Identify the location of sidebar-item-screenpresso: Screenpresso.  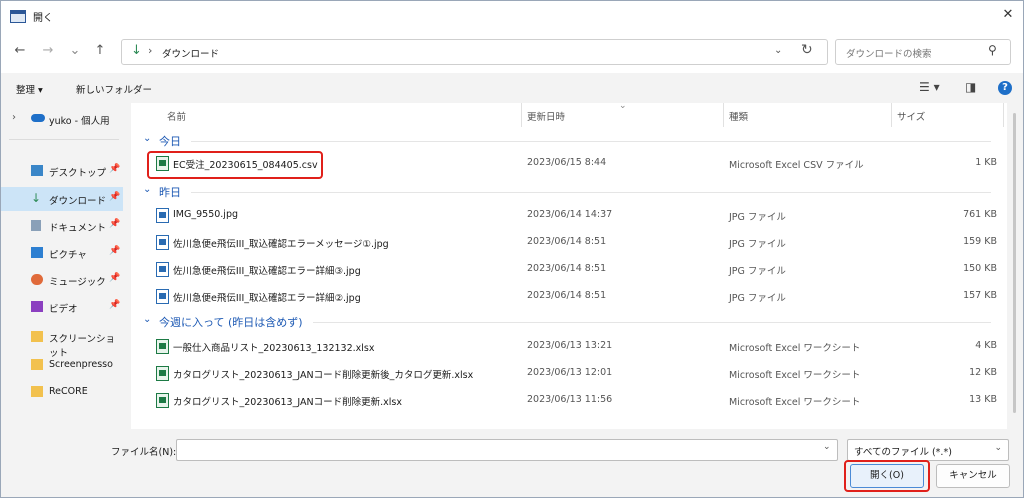
(62, 365).